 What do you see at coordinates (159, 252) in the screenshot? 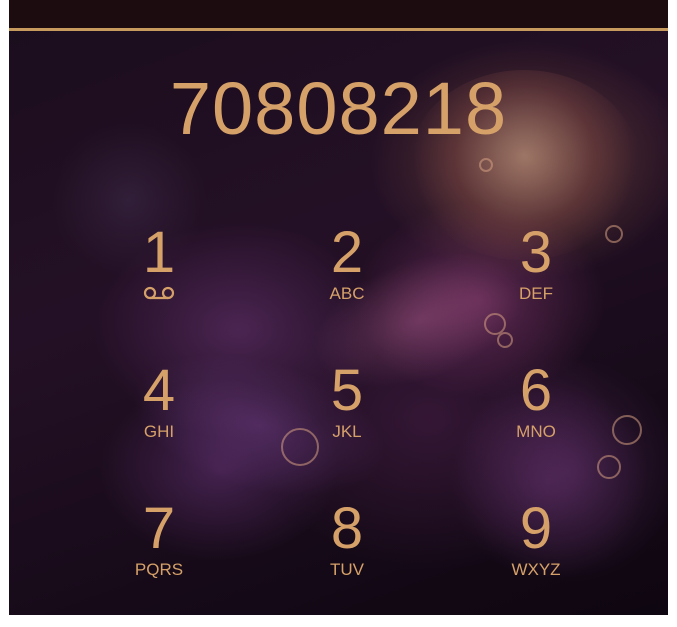
I see `key-digit: 1` at bounding box center [159, 252].